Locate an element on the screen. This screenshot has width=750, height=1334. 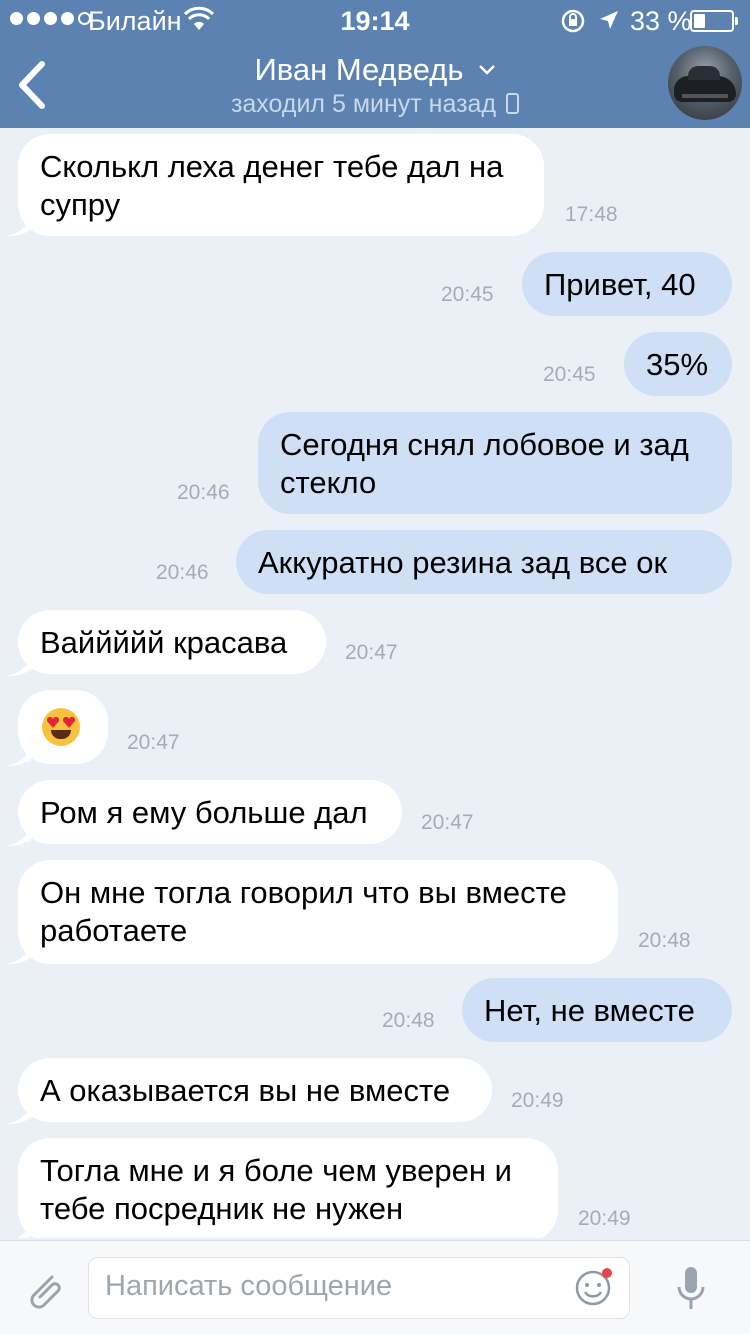
avatar is located at coordinates (705, 83).